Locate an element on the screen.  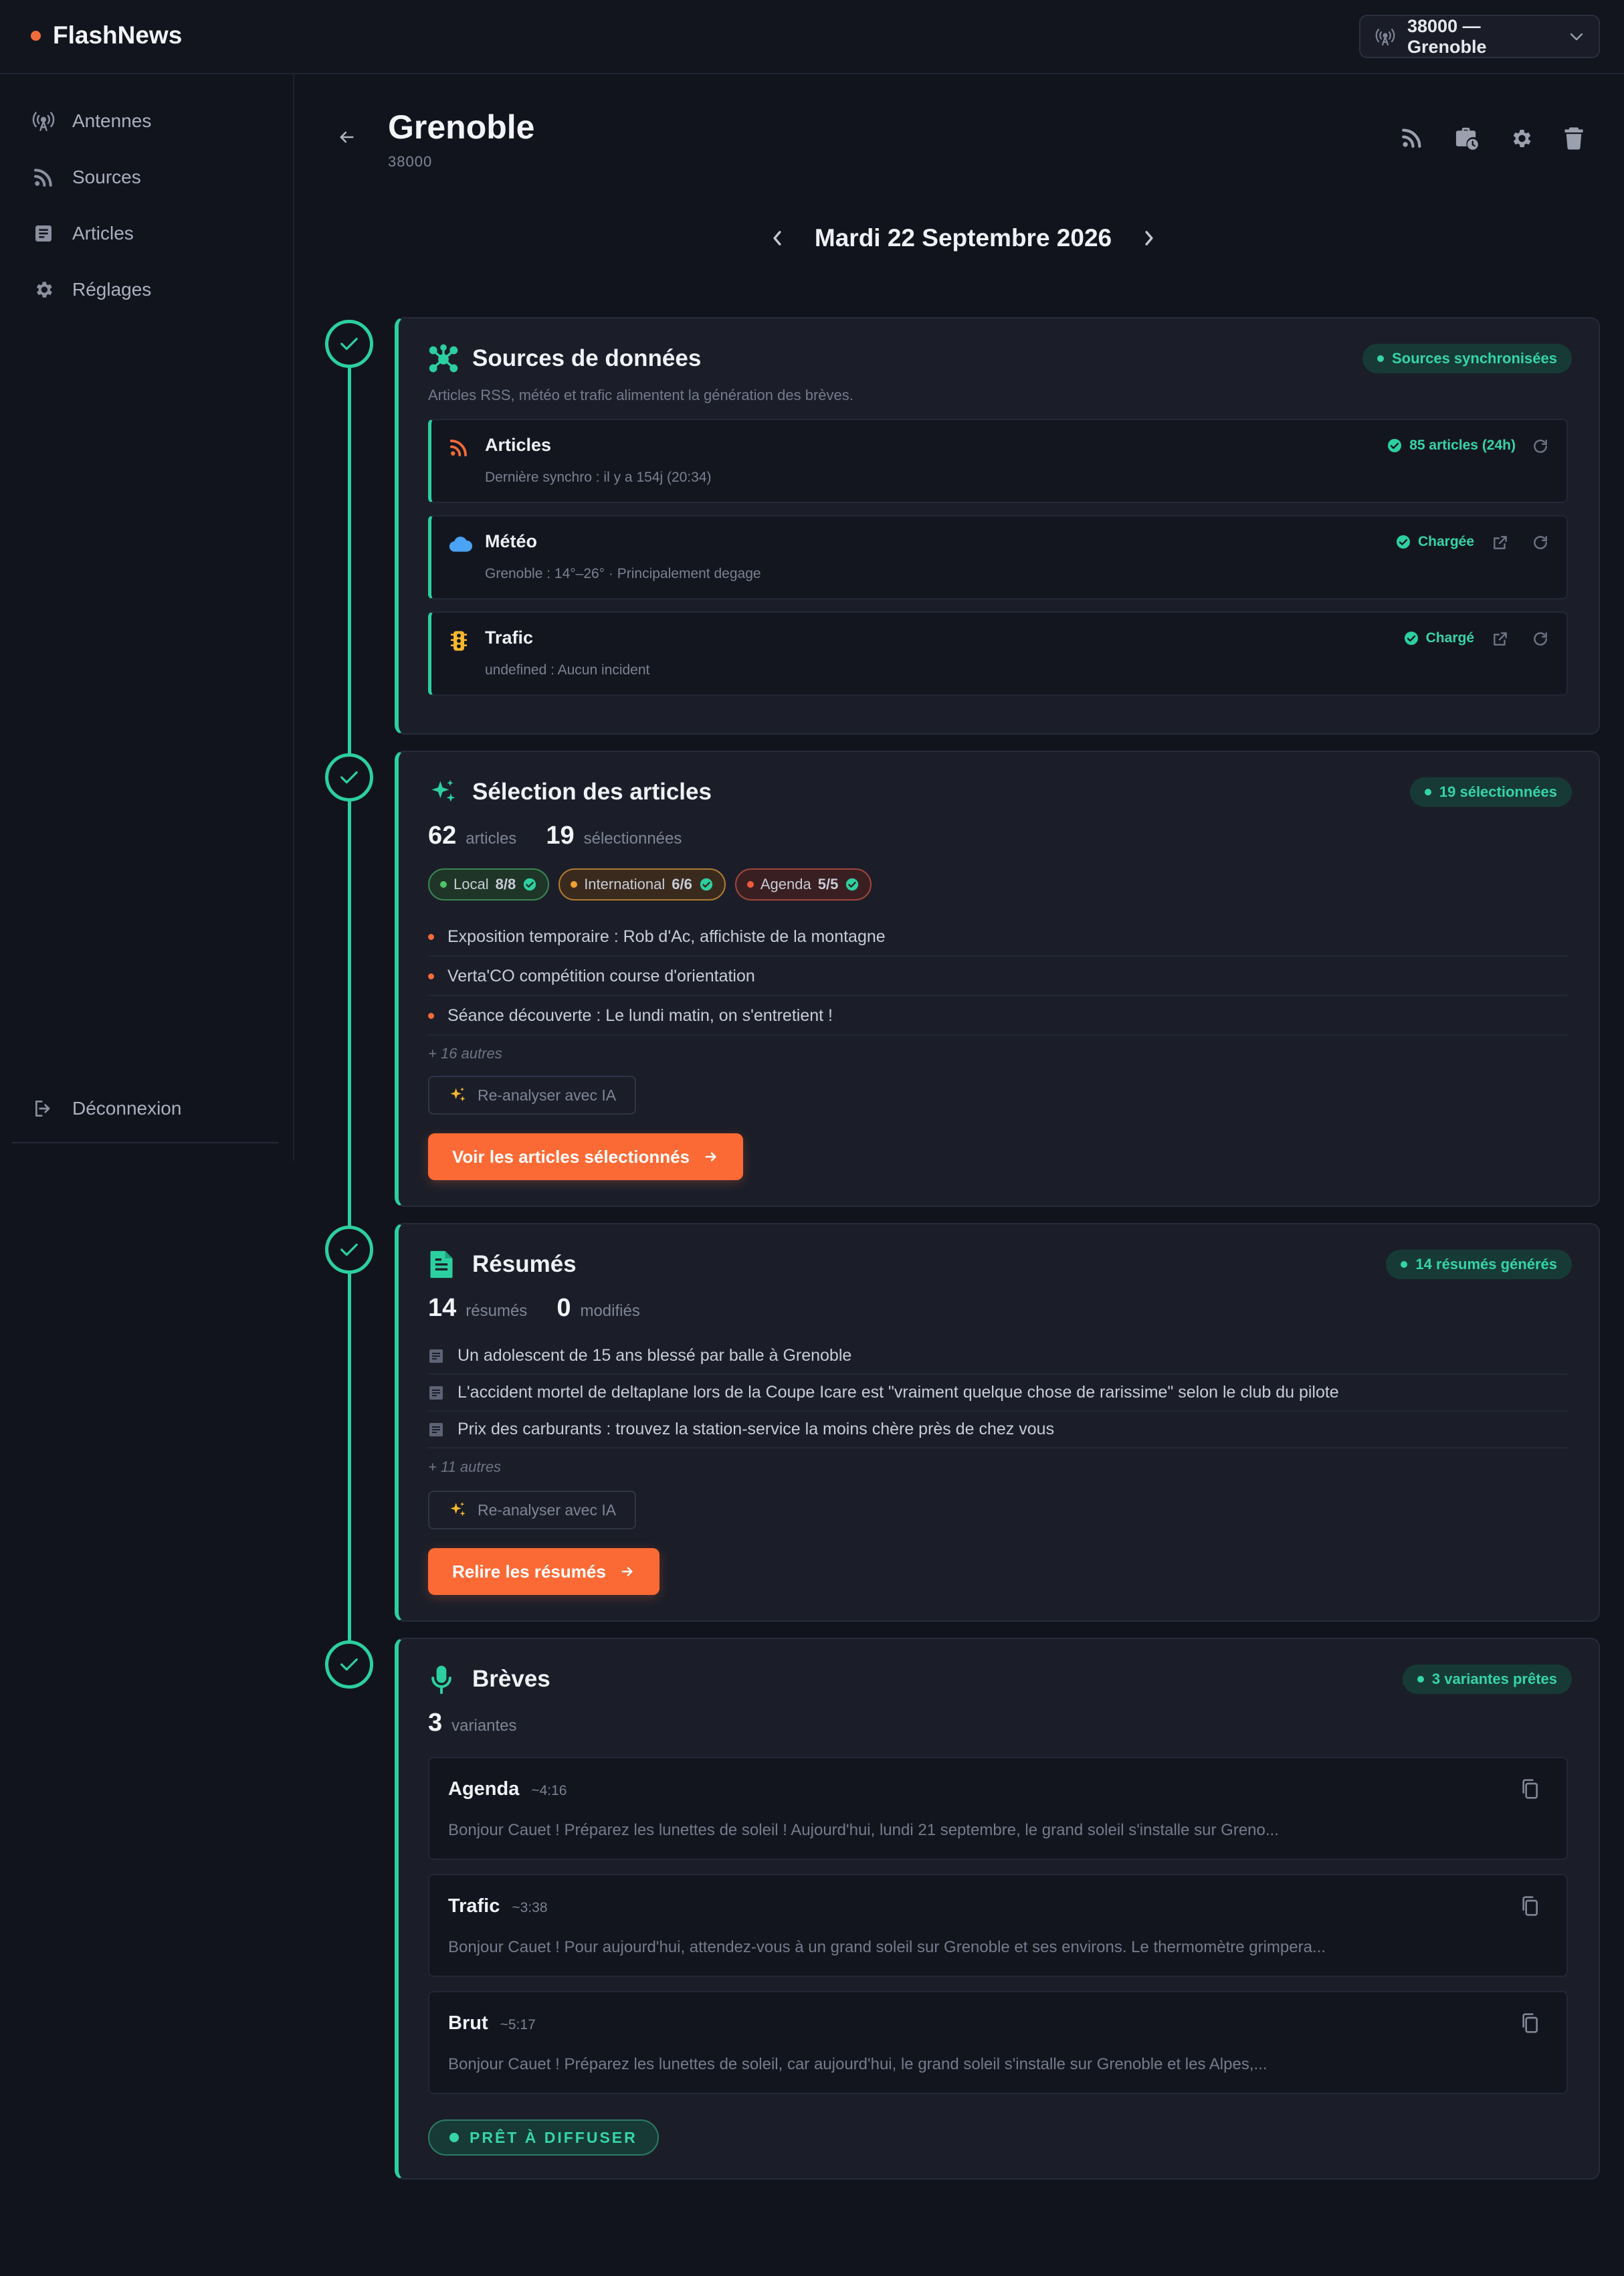
schedule-briefcase-button is located at coordinates (1467, 138).